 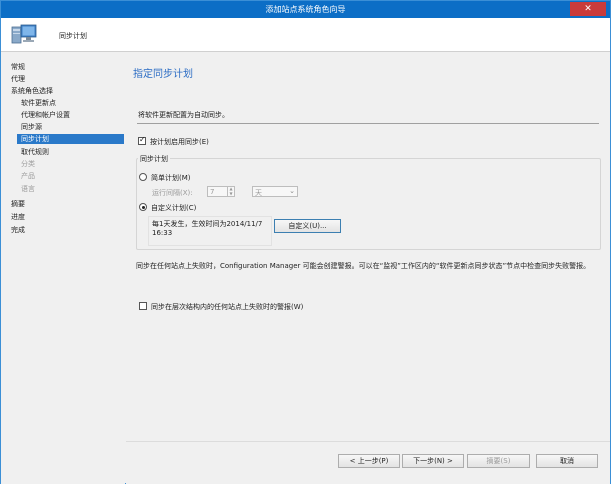 I want to click on sidebar-item-products: 产品, so click(x=73, y=176).